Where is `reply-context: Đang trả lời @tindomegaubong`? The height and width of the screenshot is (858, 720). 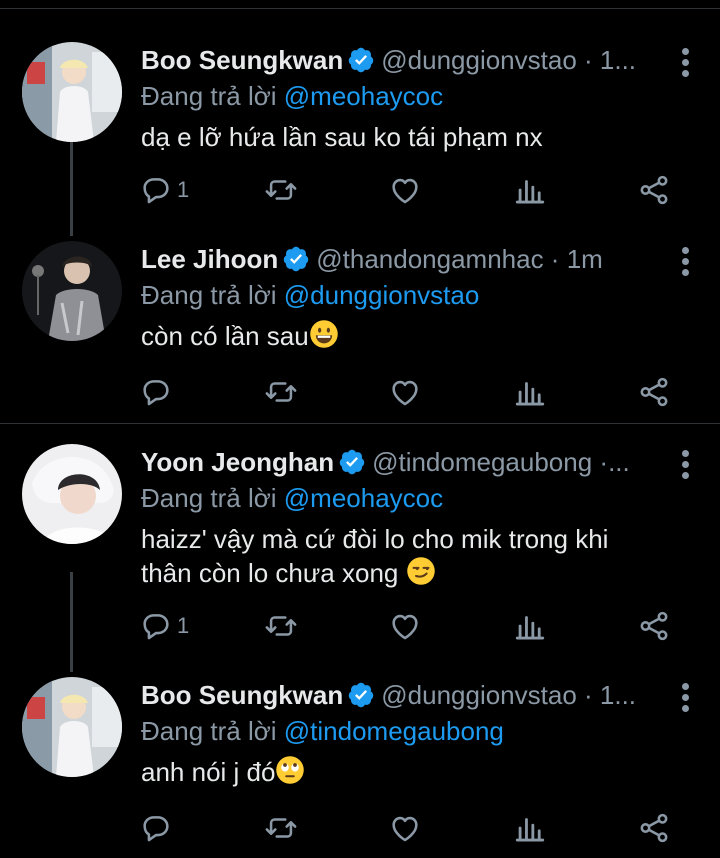 reply-context: Đang trả lời @tindomegaubong is located at coordinates (322, 731).